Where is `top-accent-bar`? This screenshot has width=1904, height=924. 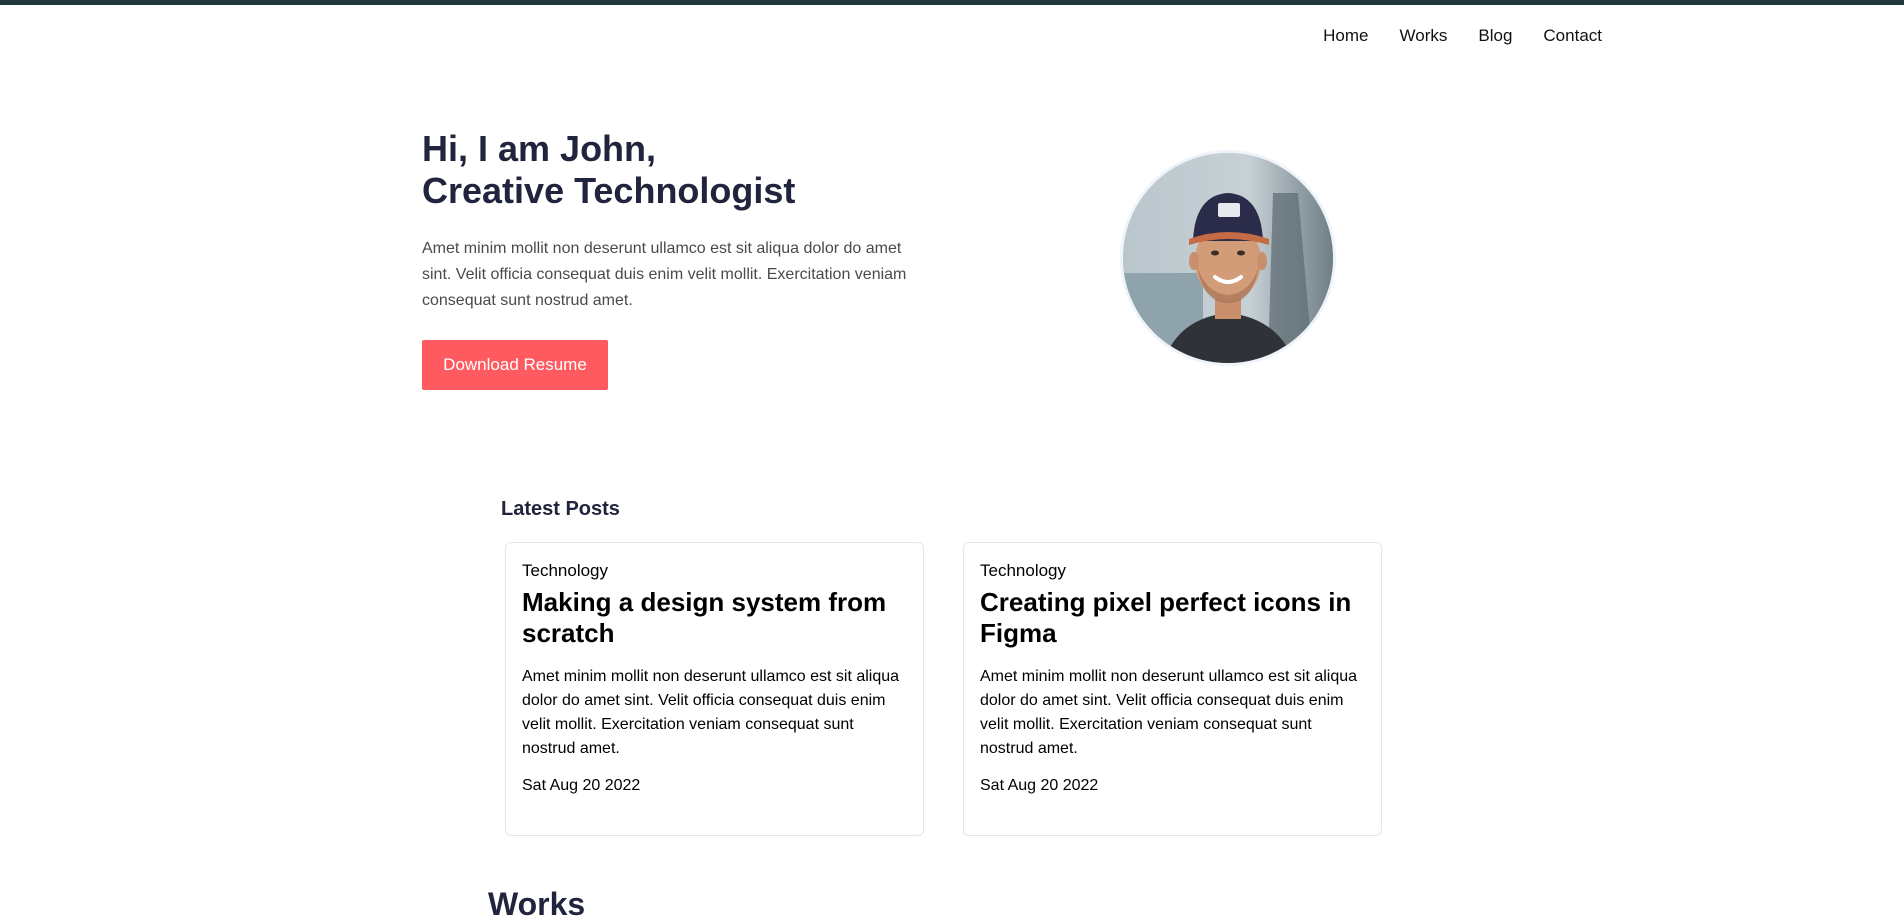
top-accent-bar is located at coordinates (952, 2).